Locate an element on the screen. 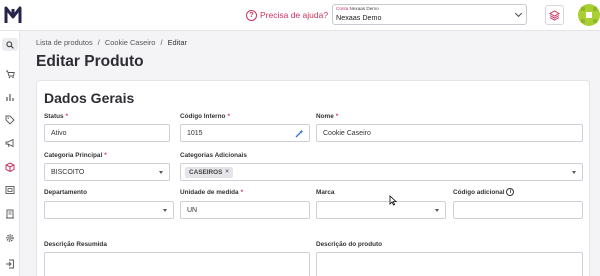  avatar is located at coordinates (589, 15).